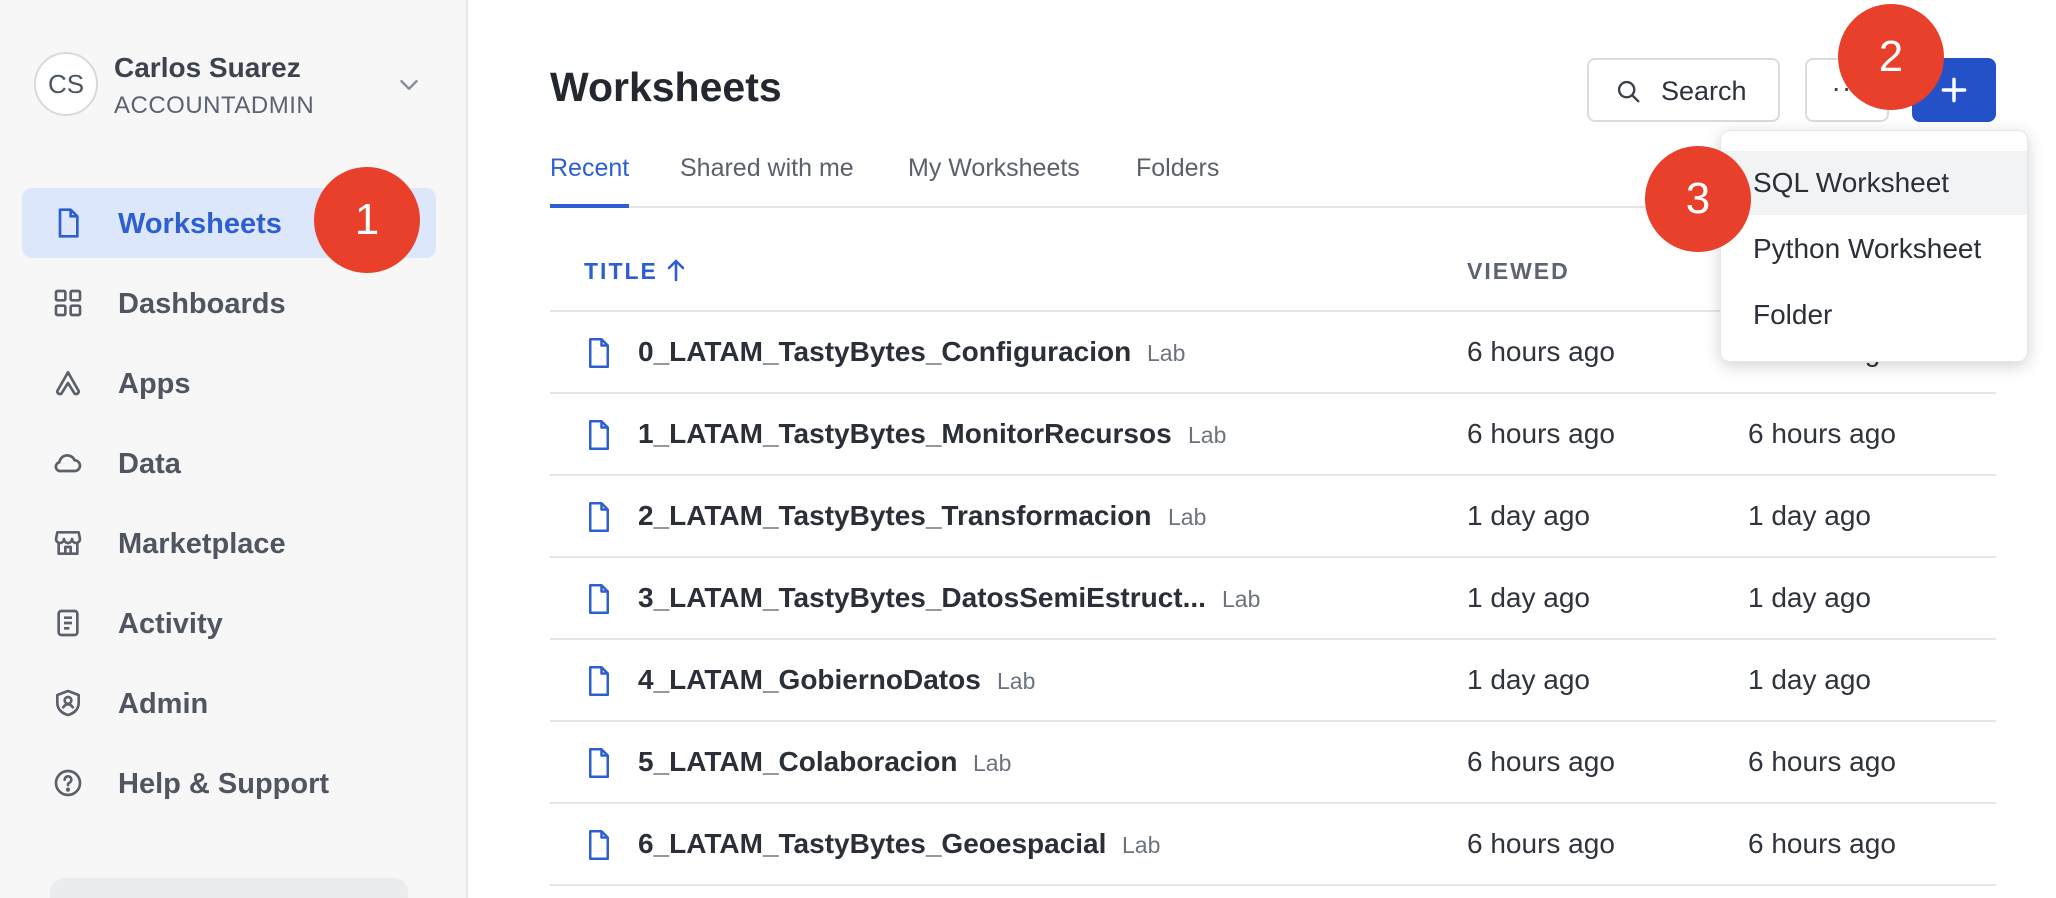  What do you see at coordinates (149, 464) in the screenshot?
I see `sidebar-item-label: Data` at bounding box center [149, 464].